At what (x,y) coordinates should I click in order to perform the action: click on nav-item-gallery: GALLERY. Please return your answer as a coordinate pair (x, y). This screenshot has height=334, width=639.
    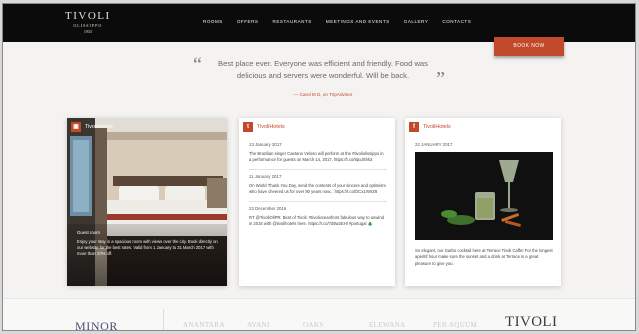
    Looking at the image, I should click on (416, 21).